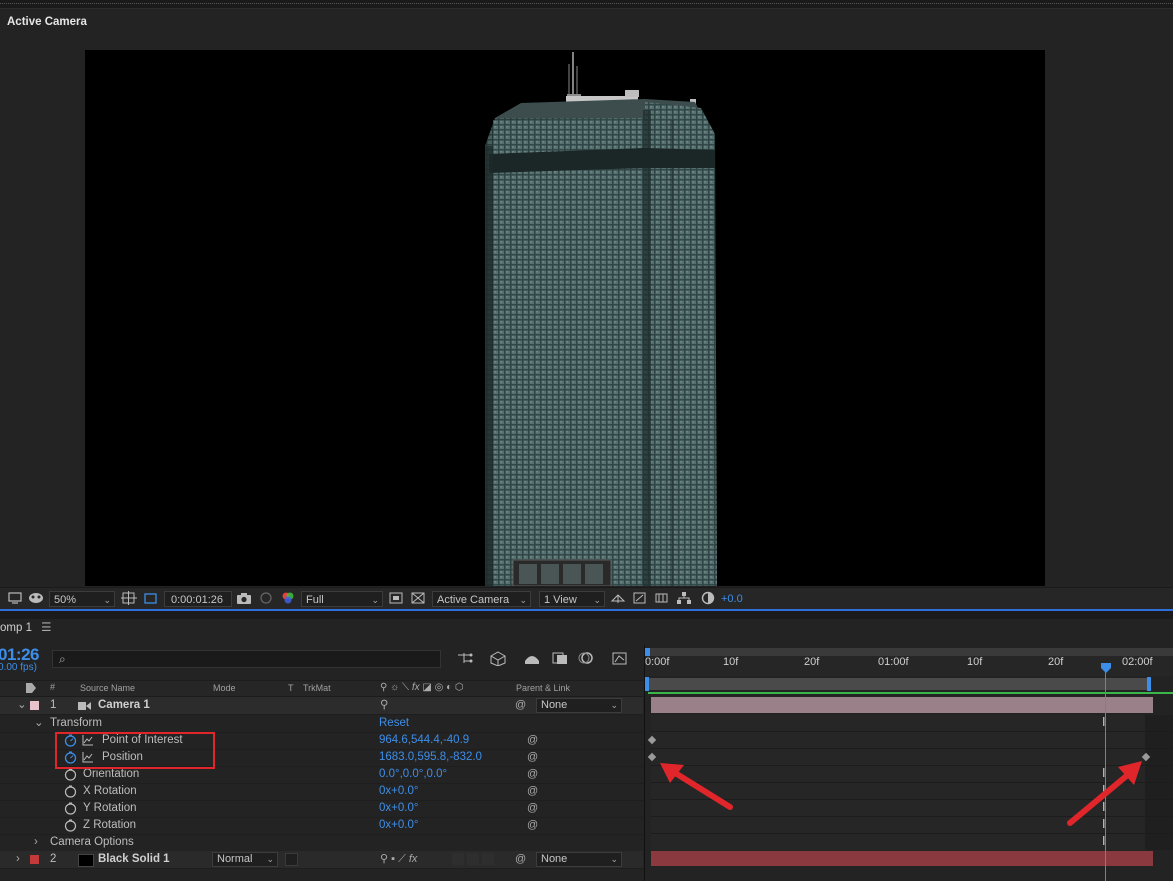  What do you see at coordinates (618, 599) in the screenshot?
I see `3d-ground-plane-icon` at bounding box center [618, 599].